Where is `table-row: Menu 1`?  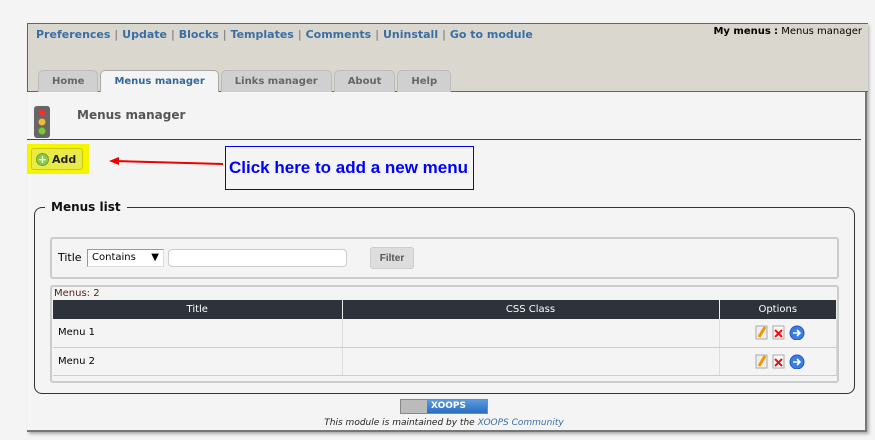 table-row: Menu 1 is located at coordinates (445, 333).